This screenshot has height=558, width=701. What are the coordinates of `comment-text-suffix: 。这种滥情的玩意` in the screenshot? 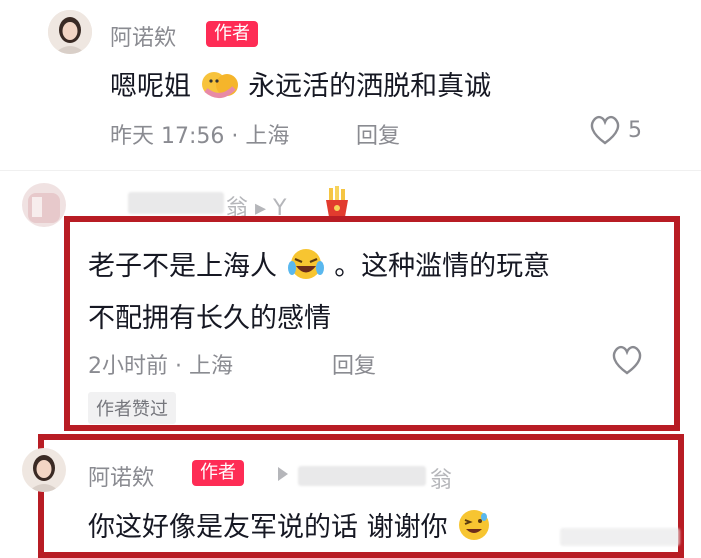 It's located at (442, 266).